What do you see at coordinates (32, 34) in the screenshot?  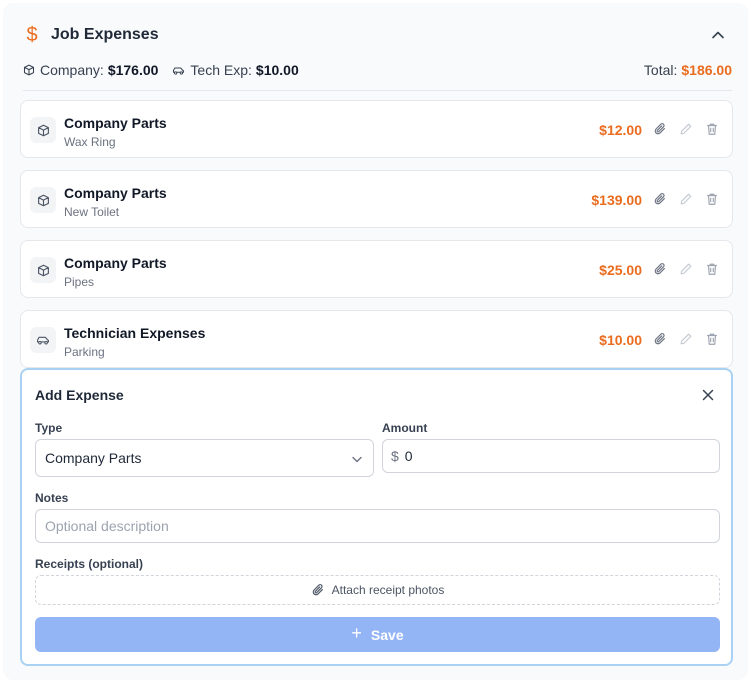 I see `dollar-icon: $` at bounding box center [32, 34].